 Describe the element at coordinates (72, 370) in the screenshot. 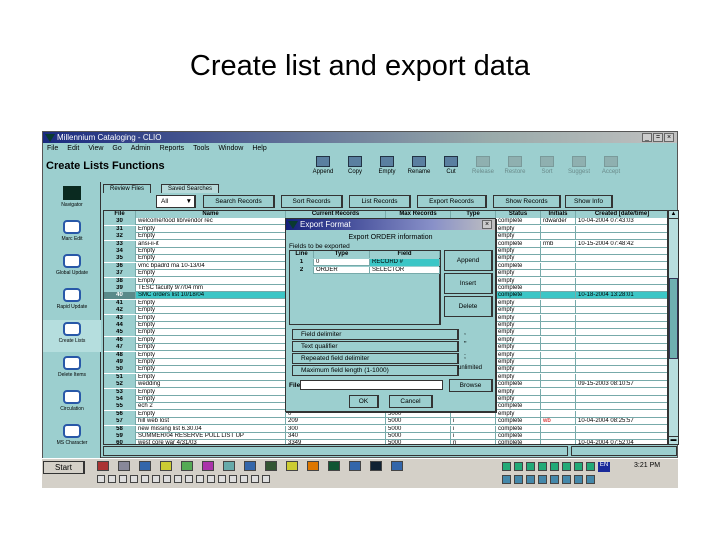

I see `sidebar-item-delete-items: Delete Items` at that location.